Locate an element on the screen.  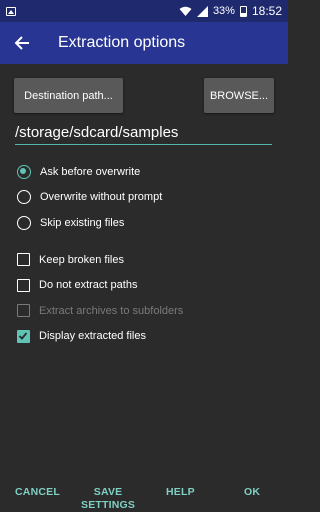
checkmark-icon is located at coordinates (23, 336).